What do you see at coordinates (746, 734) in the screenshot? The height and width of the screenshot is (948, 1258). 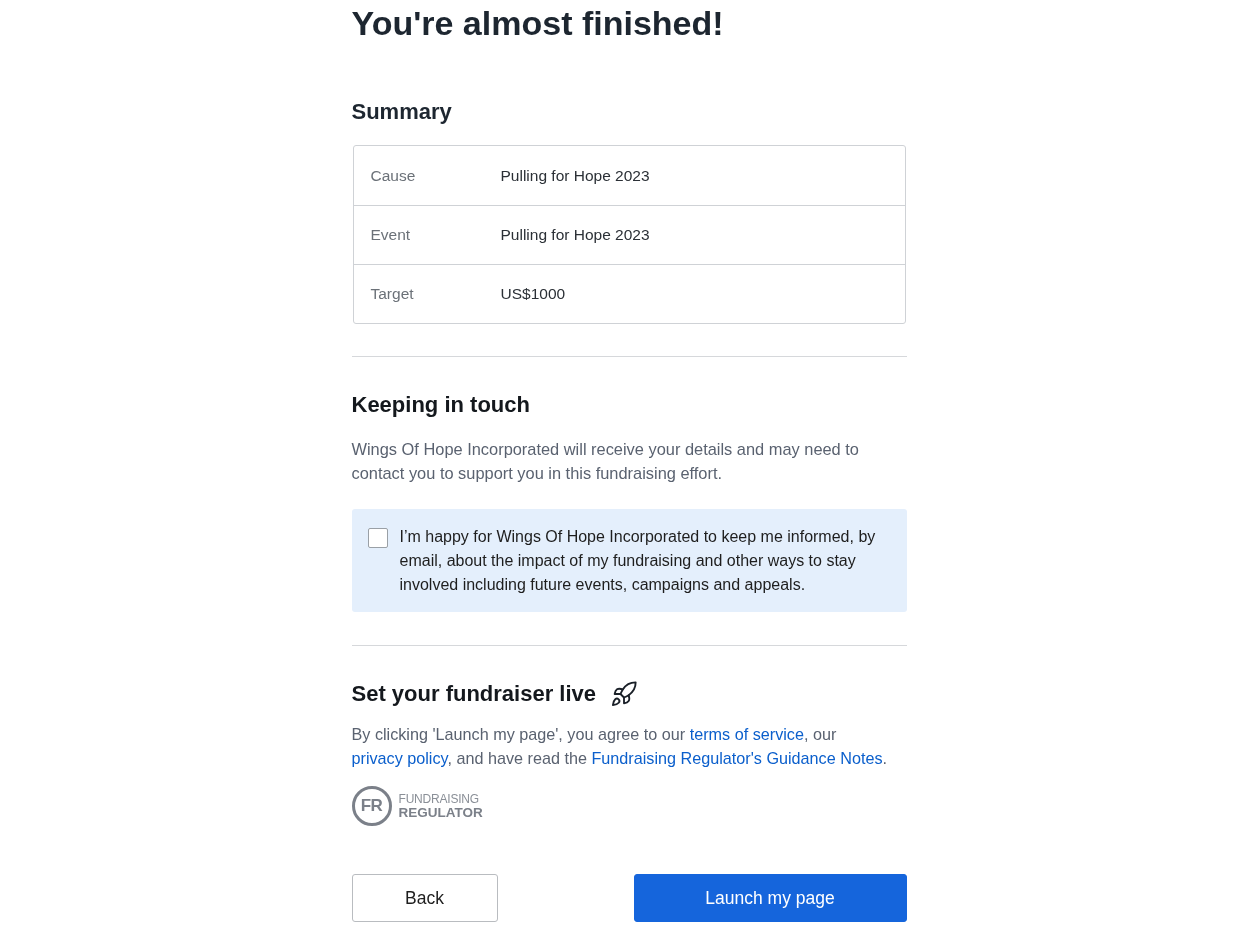 I see `terms-link: terms of service` at bounding box center [746, 734].